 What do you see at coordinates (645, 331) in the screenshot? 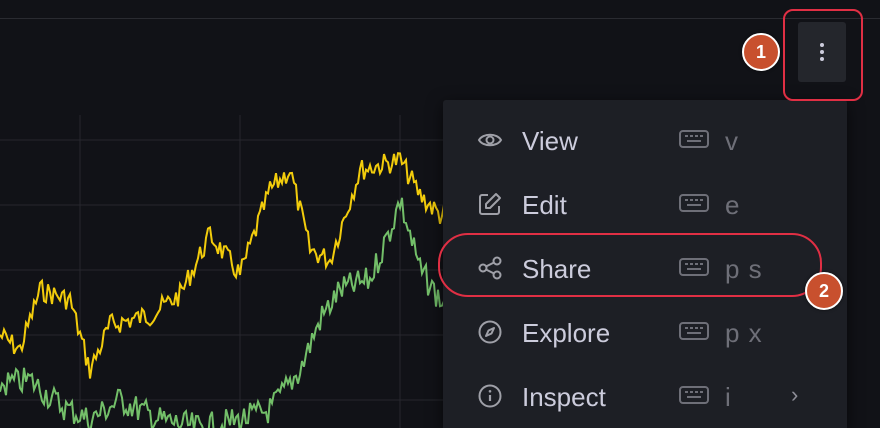
I see `menu-item-explore: Explore p x` at bounding box center [645, 331].